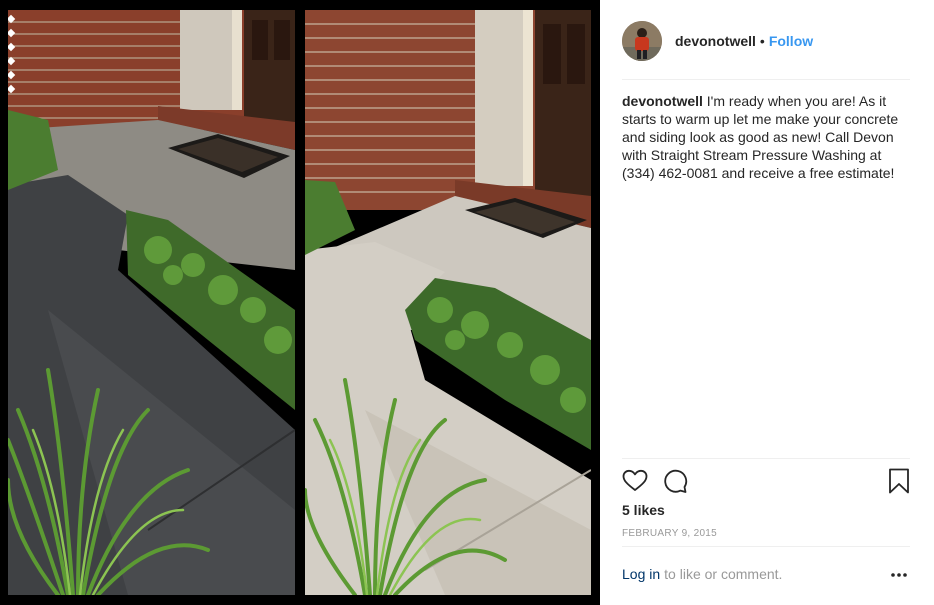 This screenshot has height=605, width=934. I want to click on speech-bubble-icon, so click(675, 481).